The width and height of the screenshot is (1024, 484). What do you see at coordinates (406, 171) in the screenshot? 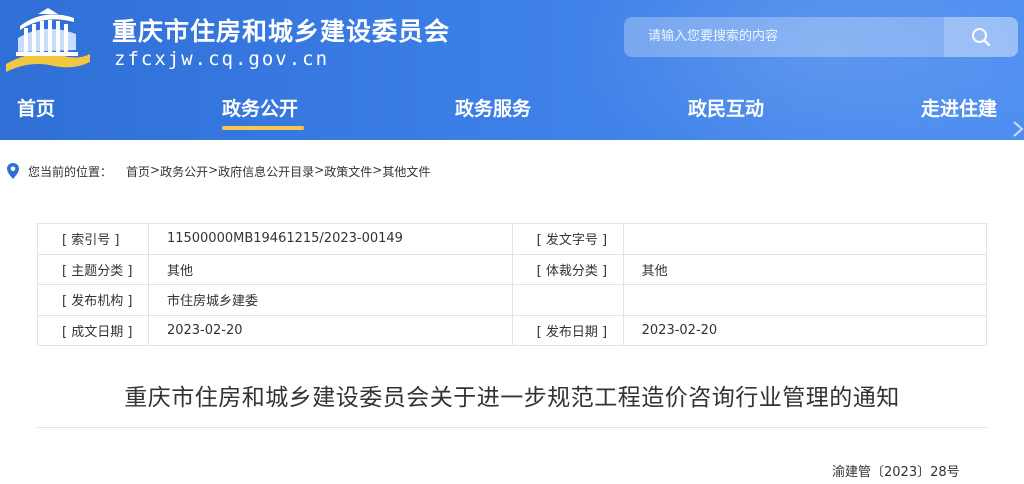
I see `breadcrumb-item-other-documents: 其他文件` at bounding box center [406, 171].